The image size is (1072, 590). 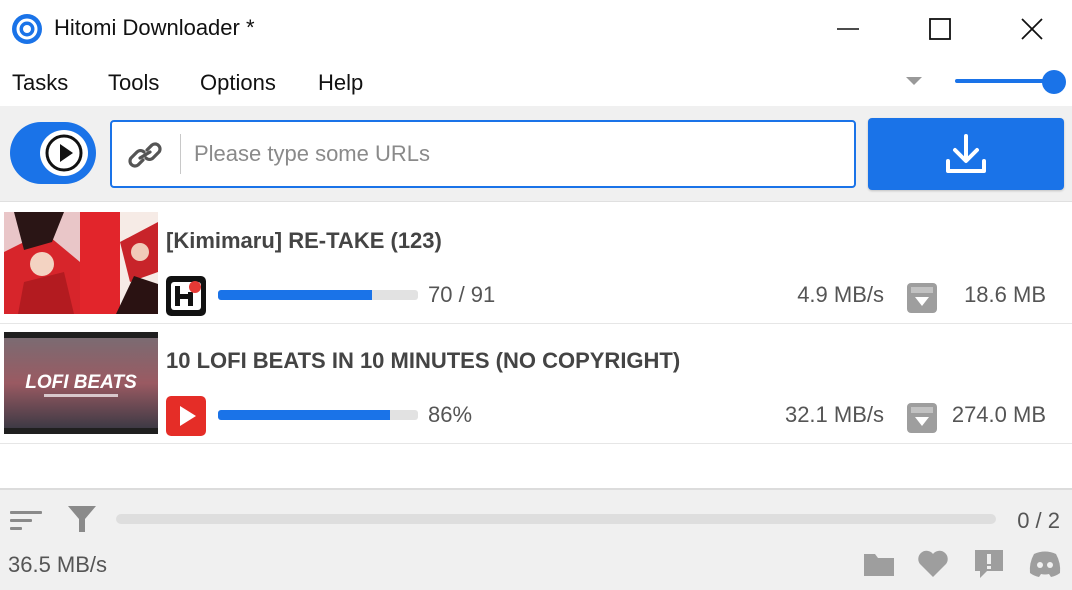 I want to click on minimize-button, so click(x=848, y=29).